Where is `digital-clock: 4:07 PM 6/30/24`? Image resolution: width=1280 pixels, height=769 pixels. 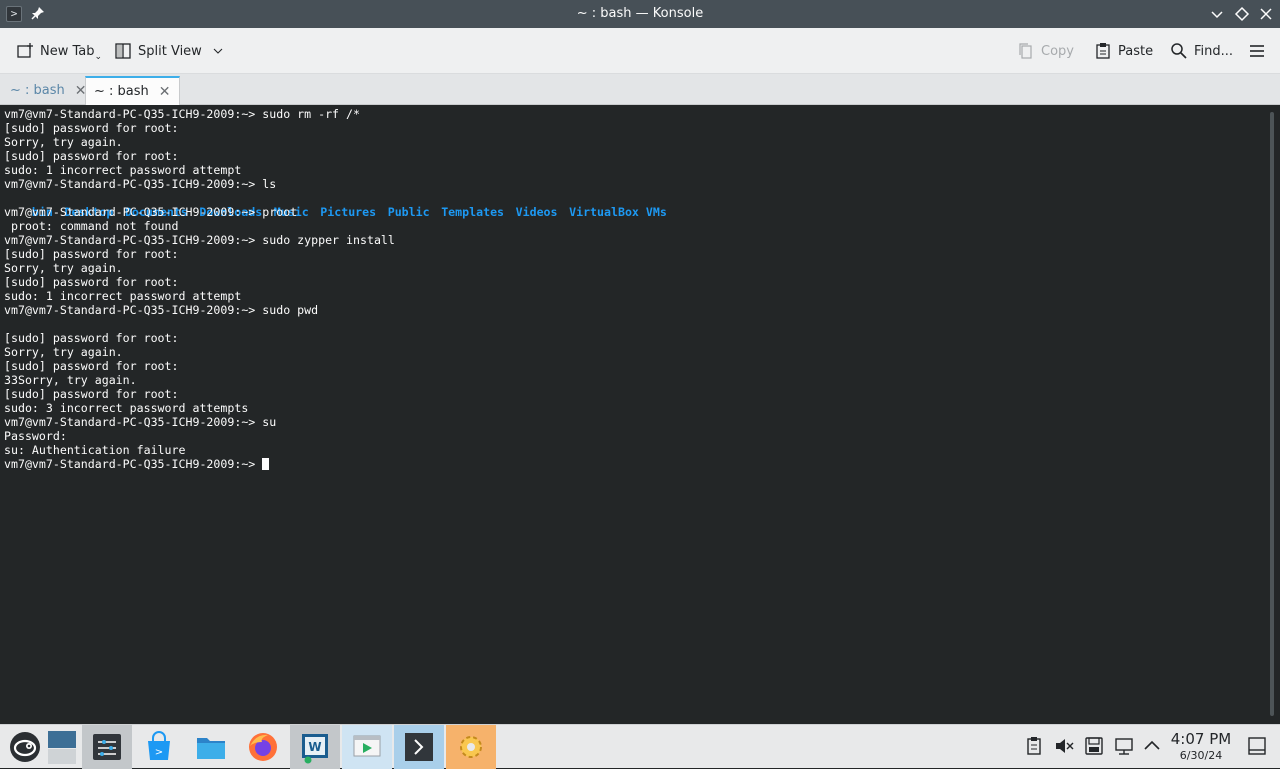 digital-clock: 4:07 PM 6/30/24 is located at coordinates (1201, 746).